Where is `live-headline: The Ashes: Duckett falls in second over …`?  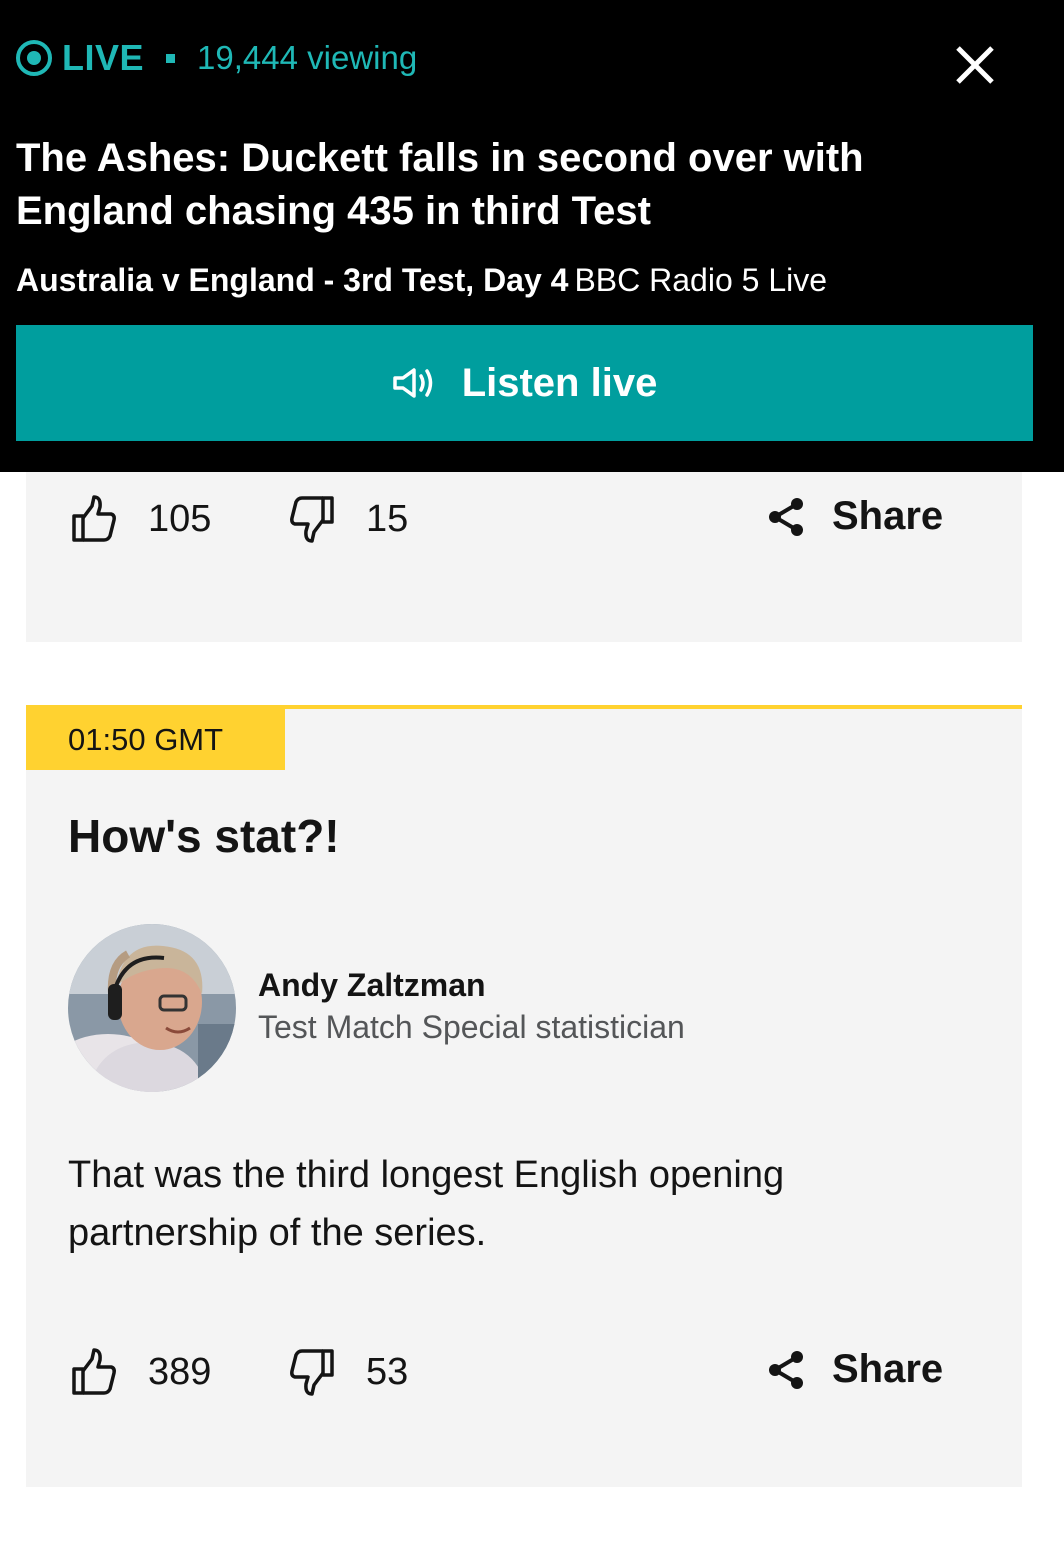 live-headline: The Ashes: Duckett falls in second over … is located at coordinates (496, 185).